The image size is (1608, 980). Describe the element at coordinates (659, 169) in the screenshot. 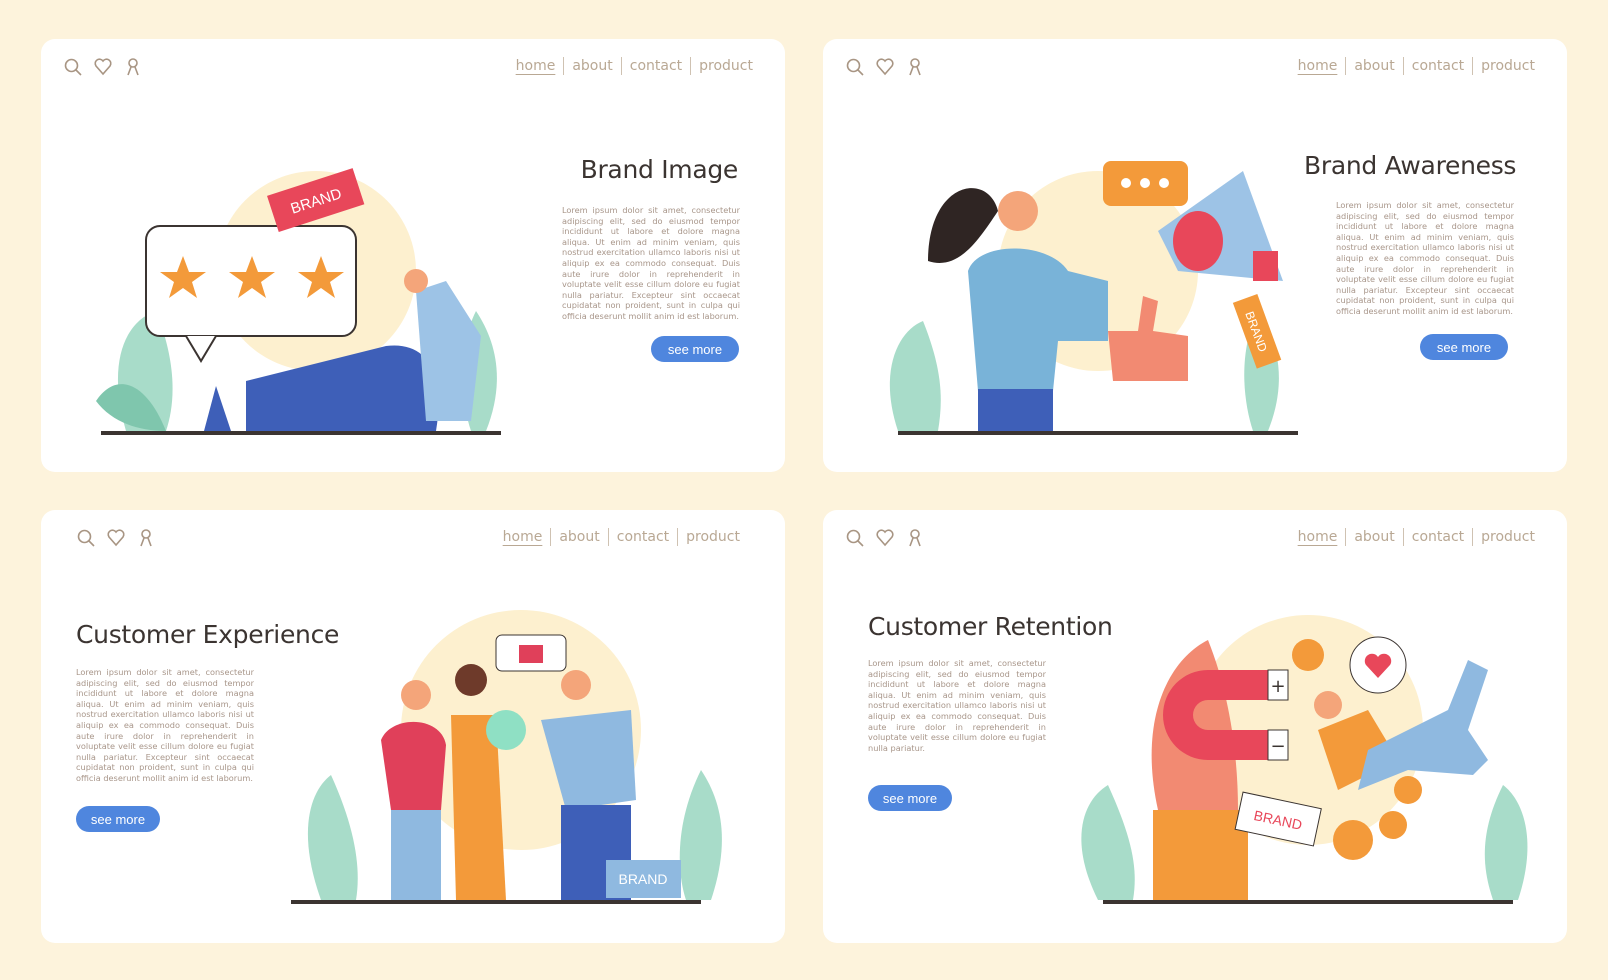

I see `card-title: Brand Image` at that location.